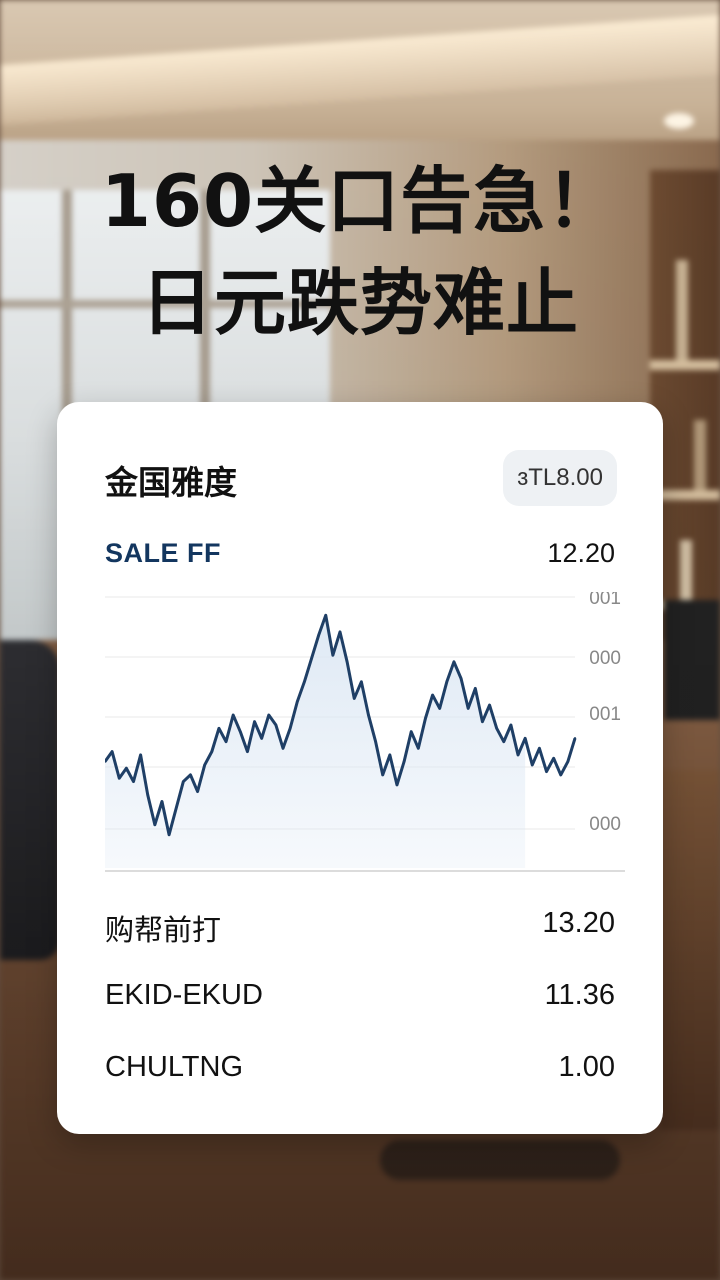 Image resolution: width=720 pixels, height=1280 pixels. What do you see at coordinates (359, 303) in the screenshot?
I see `headline-line-2: 日元跌势难止` at bounding box center [359, 303].